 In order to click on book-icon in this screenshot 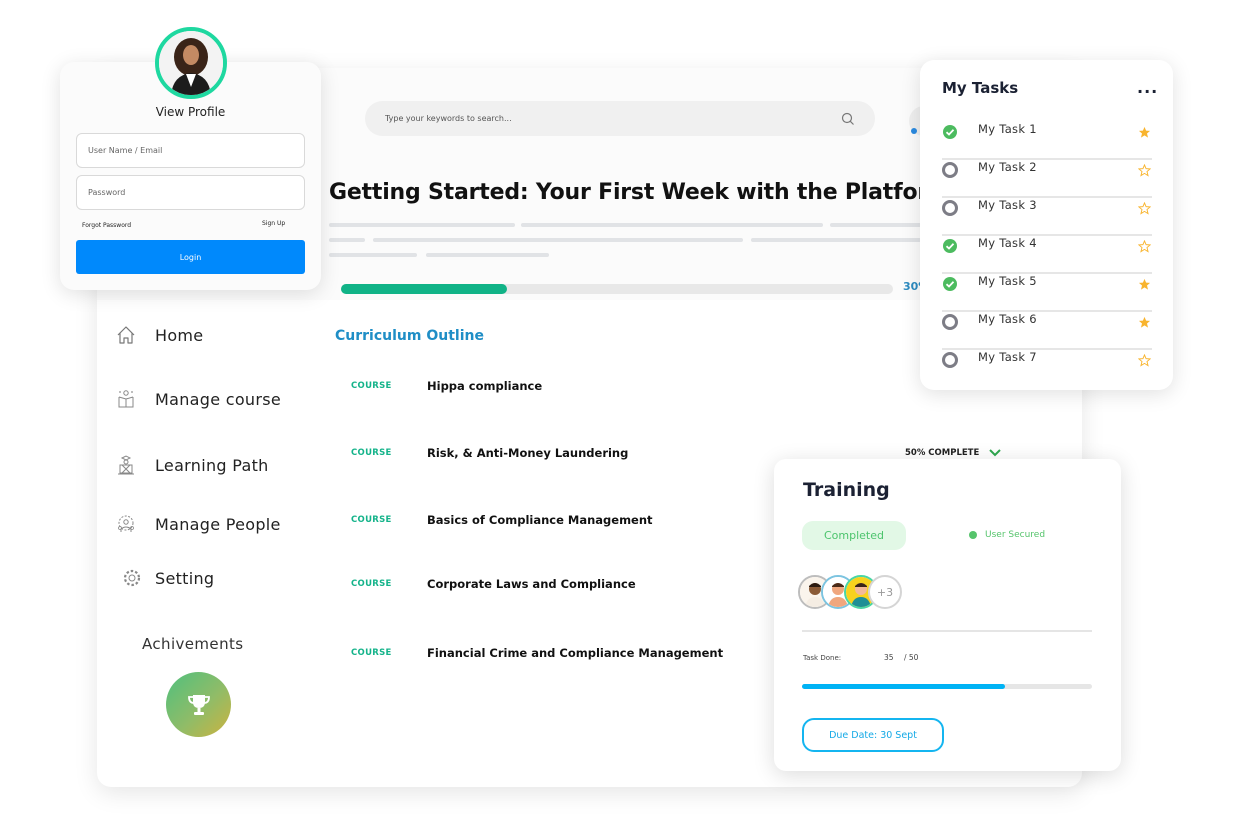, I will do `click(126, 399)`.